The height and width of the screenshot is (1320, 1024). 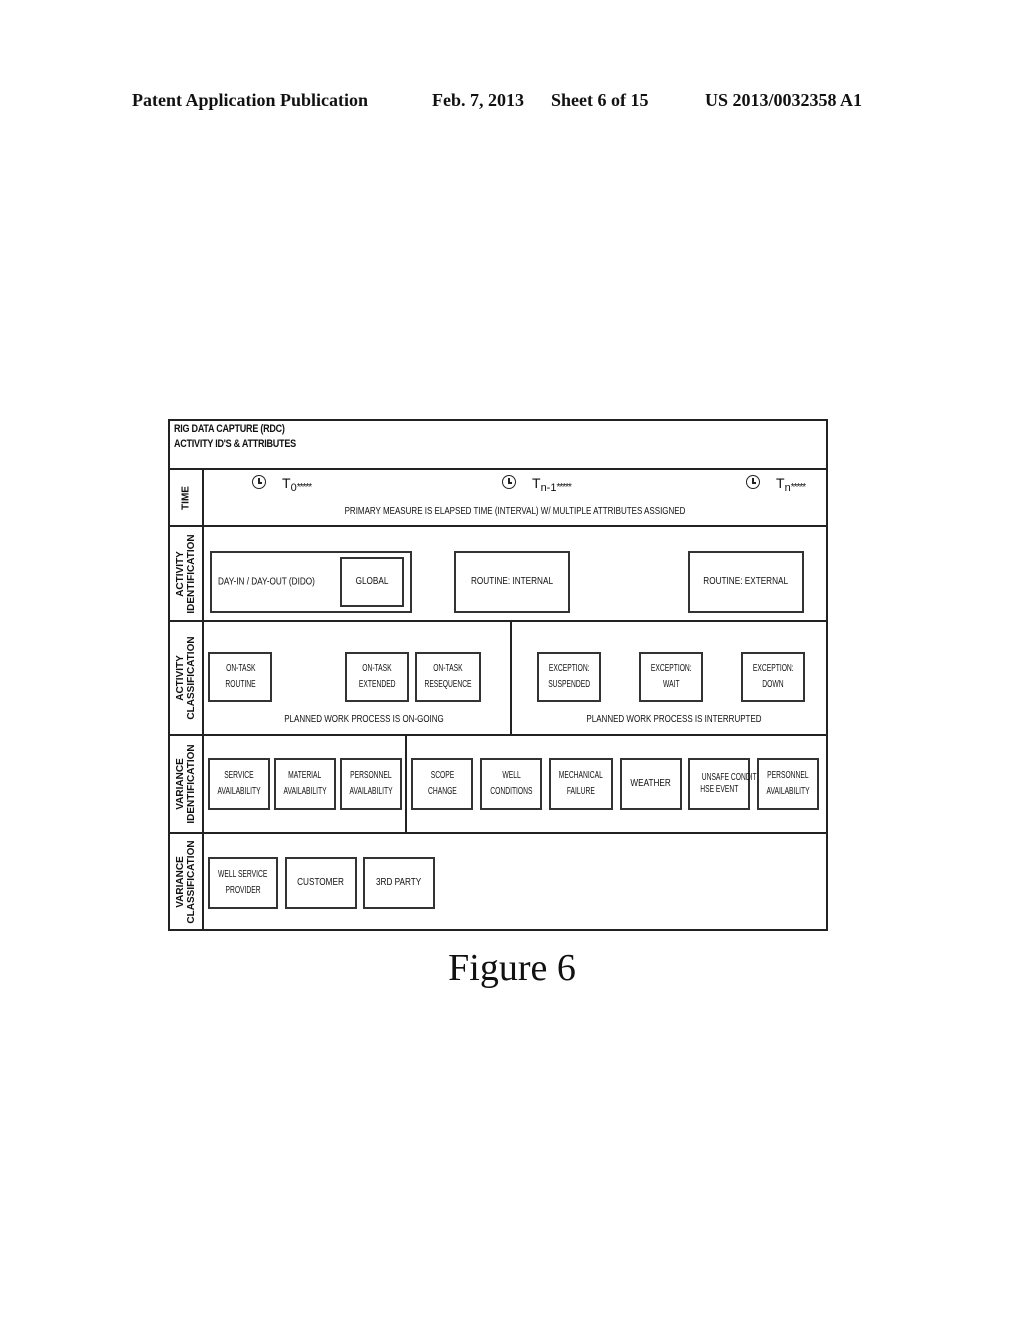 I want to click on exception-down-box: EXCEPTION: DOWN, so click(x=773, y=677).